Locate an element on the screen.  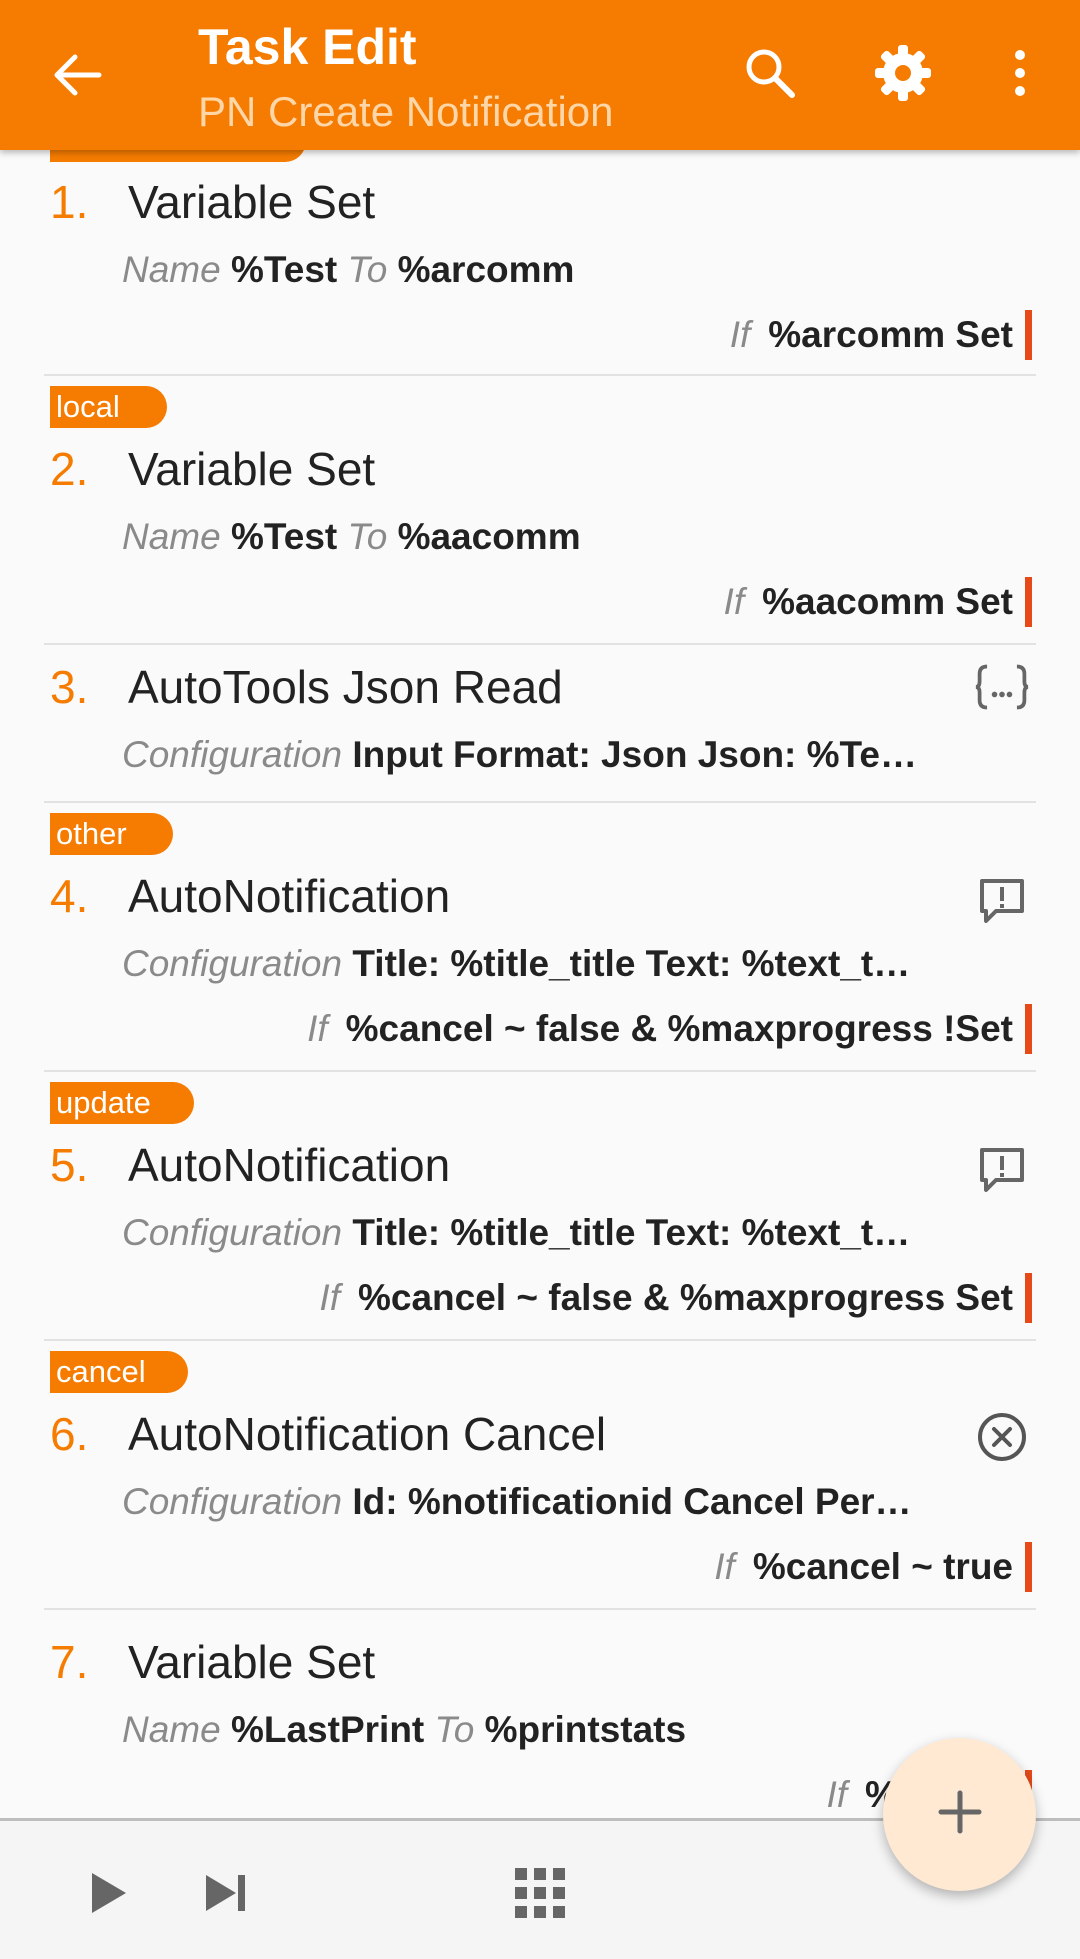
action-condition: If %cancel ~ false & %maxprogress !Set is located at coordinates (671, 1029).